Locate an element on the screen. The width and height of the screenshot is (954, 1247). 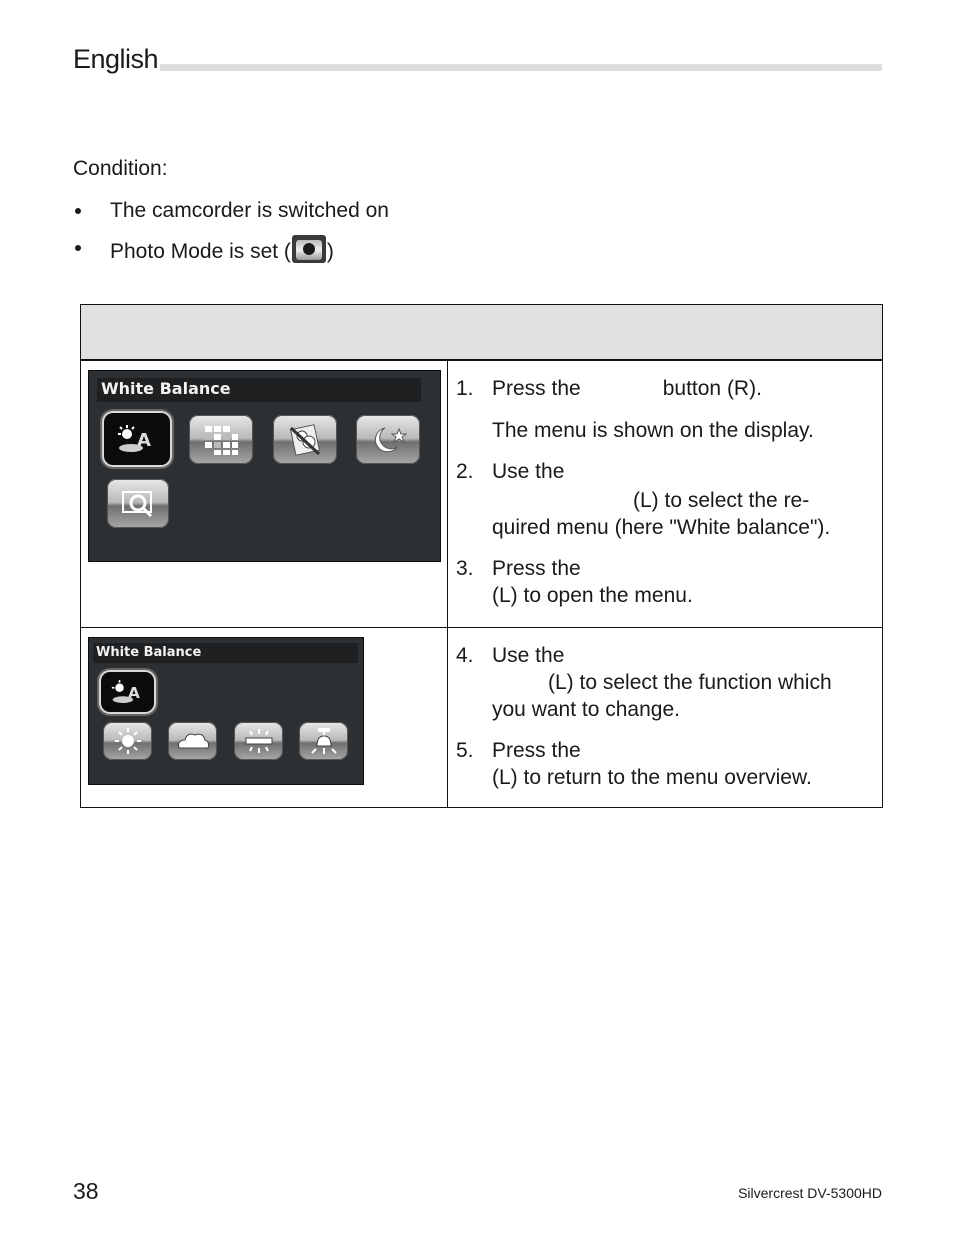
table-header-cell is located at coordinates (481, 332).